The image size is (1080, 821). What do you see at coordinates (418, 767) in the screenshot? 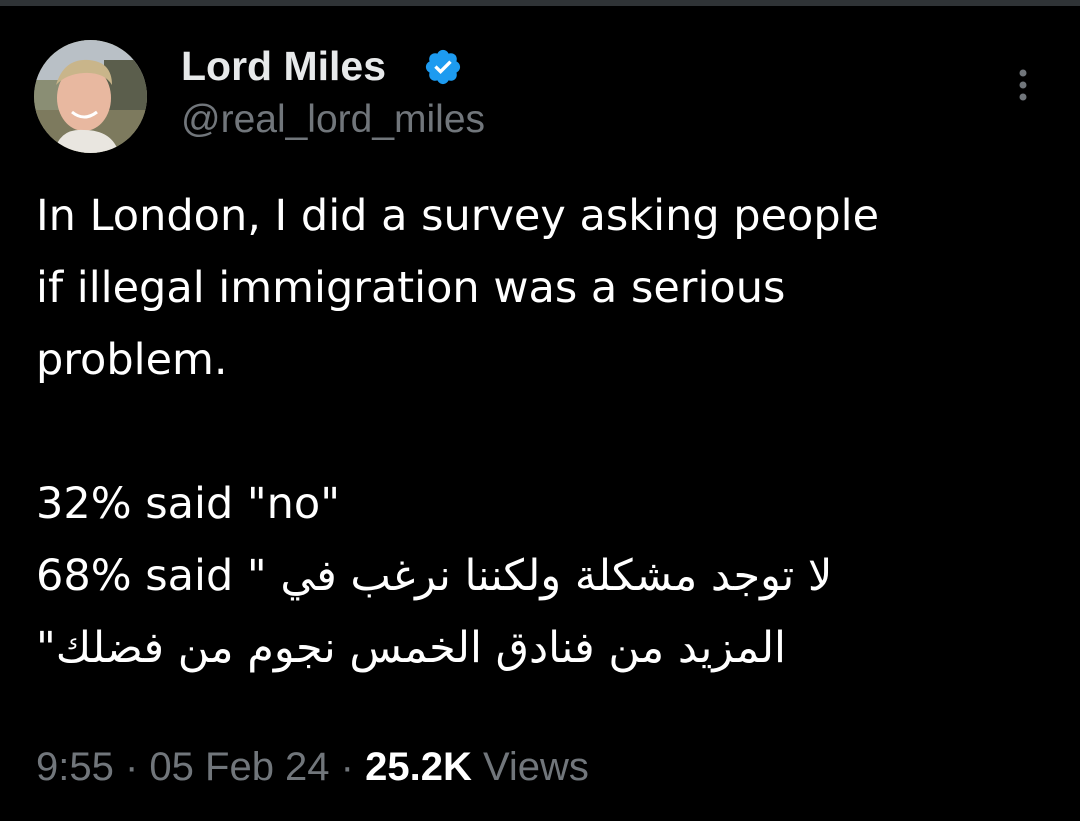
I see `views-count: 25.2K` at bounding box center [418, 767].